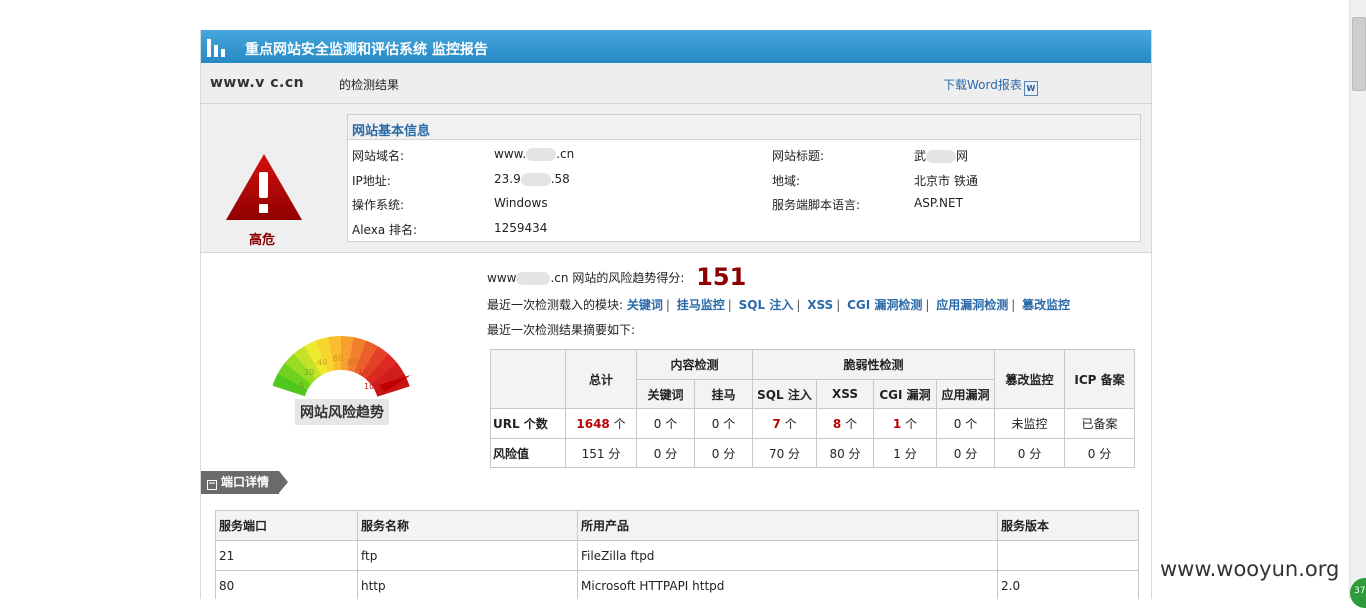 The width and height of the screenshot is (1366, 608). I want to click on trend-domain-tail: .cn, so click(559, 278).